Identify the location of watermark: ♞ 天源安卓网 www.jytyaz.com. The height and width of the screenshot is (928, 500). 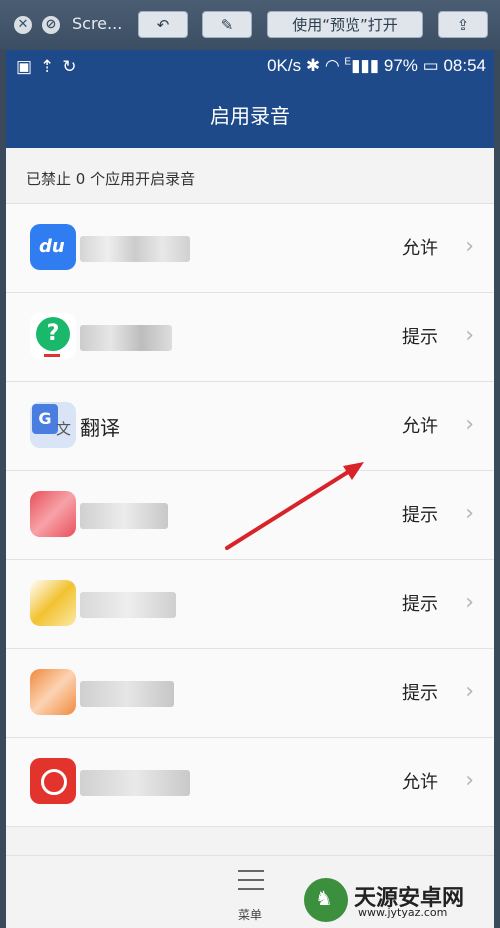
(399, 900).